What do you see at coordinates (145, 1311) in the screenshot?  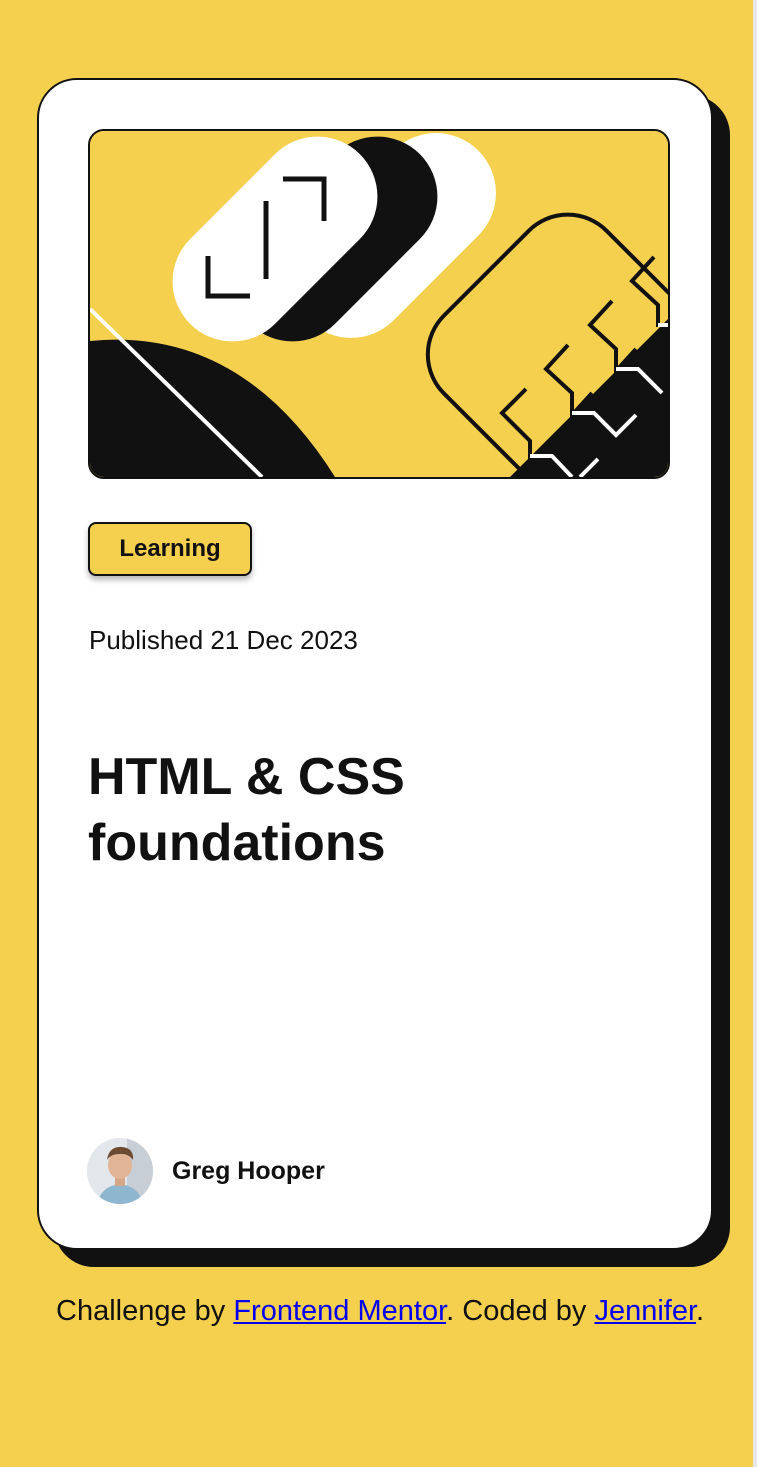 I see `attribution-prefix: Challenge by` at bounding box center [145, 1311].